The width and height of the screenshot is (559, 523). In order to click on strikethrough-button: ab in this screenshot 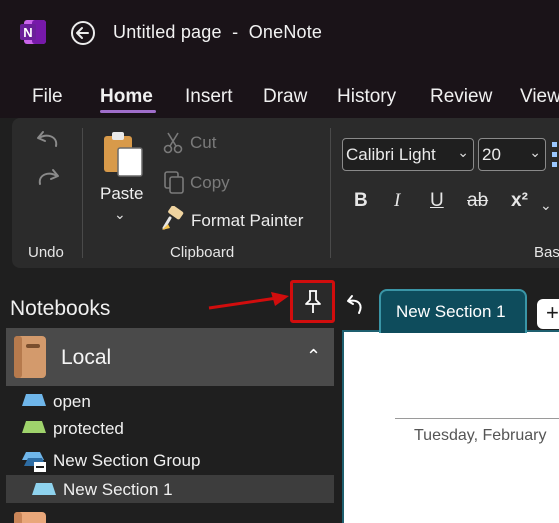, I will do `click(477, 201)`.